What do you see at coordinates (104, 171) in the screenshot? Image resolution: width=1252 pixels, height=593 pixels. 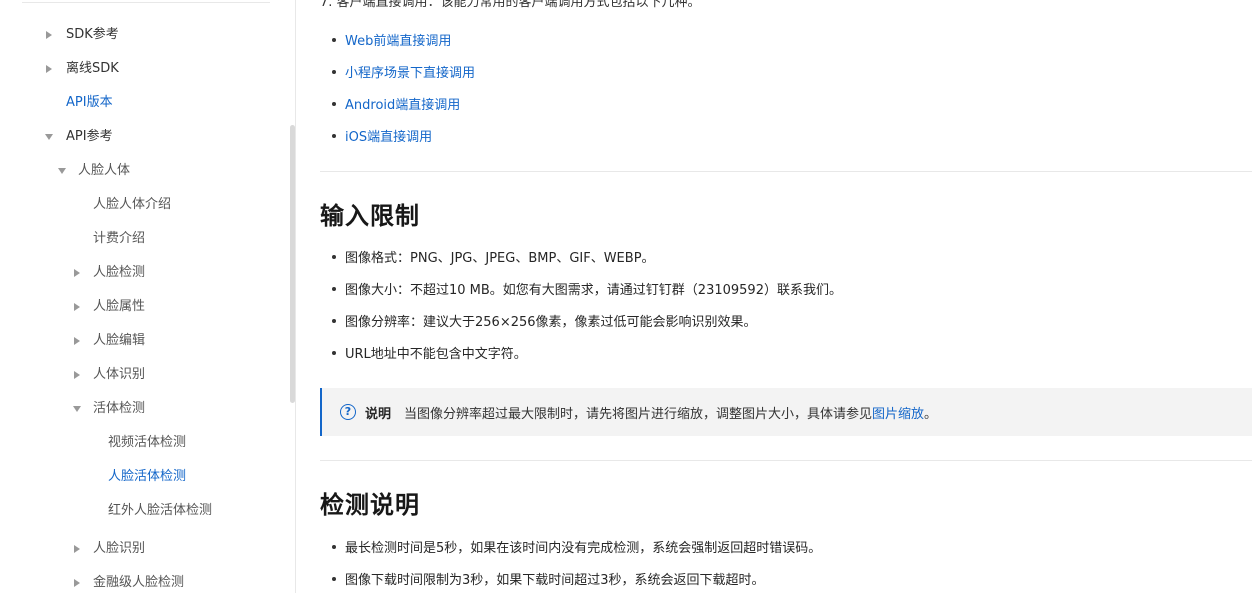 I see `sidebar-item-face-body: 人脸人体` at bounding box center [104, 171].